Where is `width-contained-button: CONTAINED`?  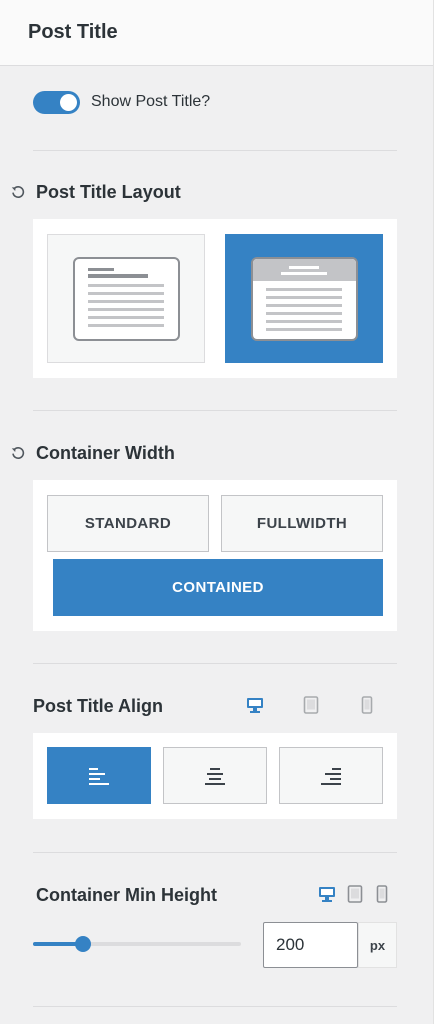
width-contained-button: CONTAINED is located at coordinates (218, 587).